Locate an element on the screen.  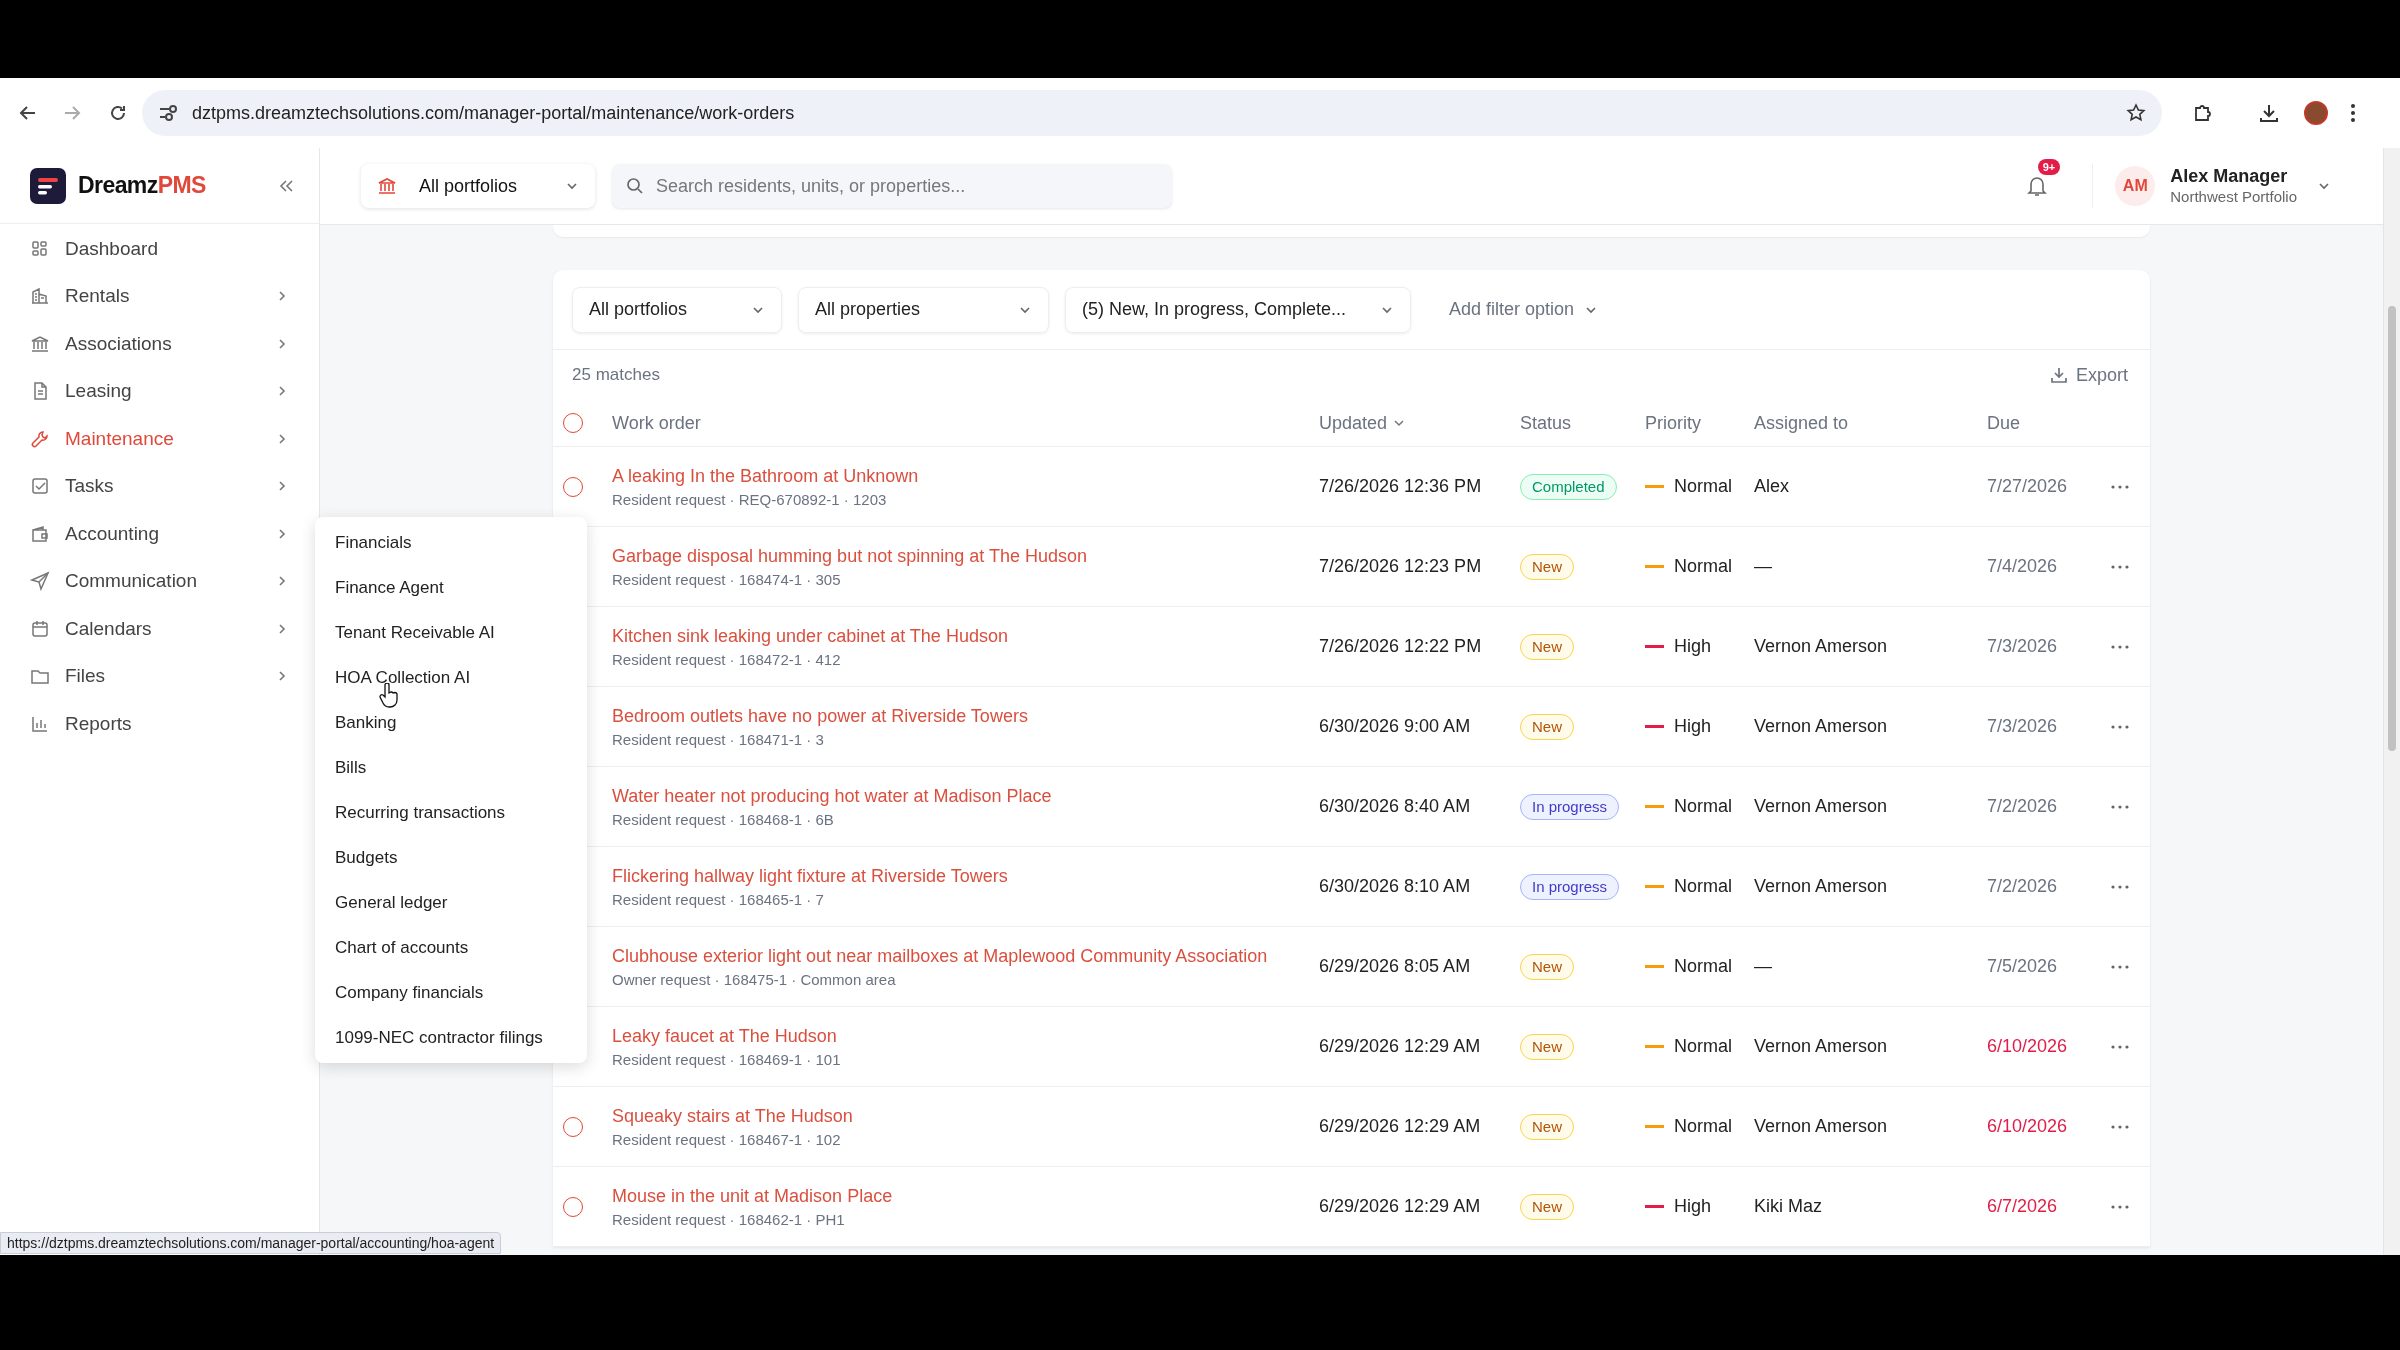
updated-date: 7/26/2026 12:22 PM is located at coordinates (1400, 646).